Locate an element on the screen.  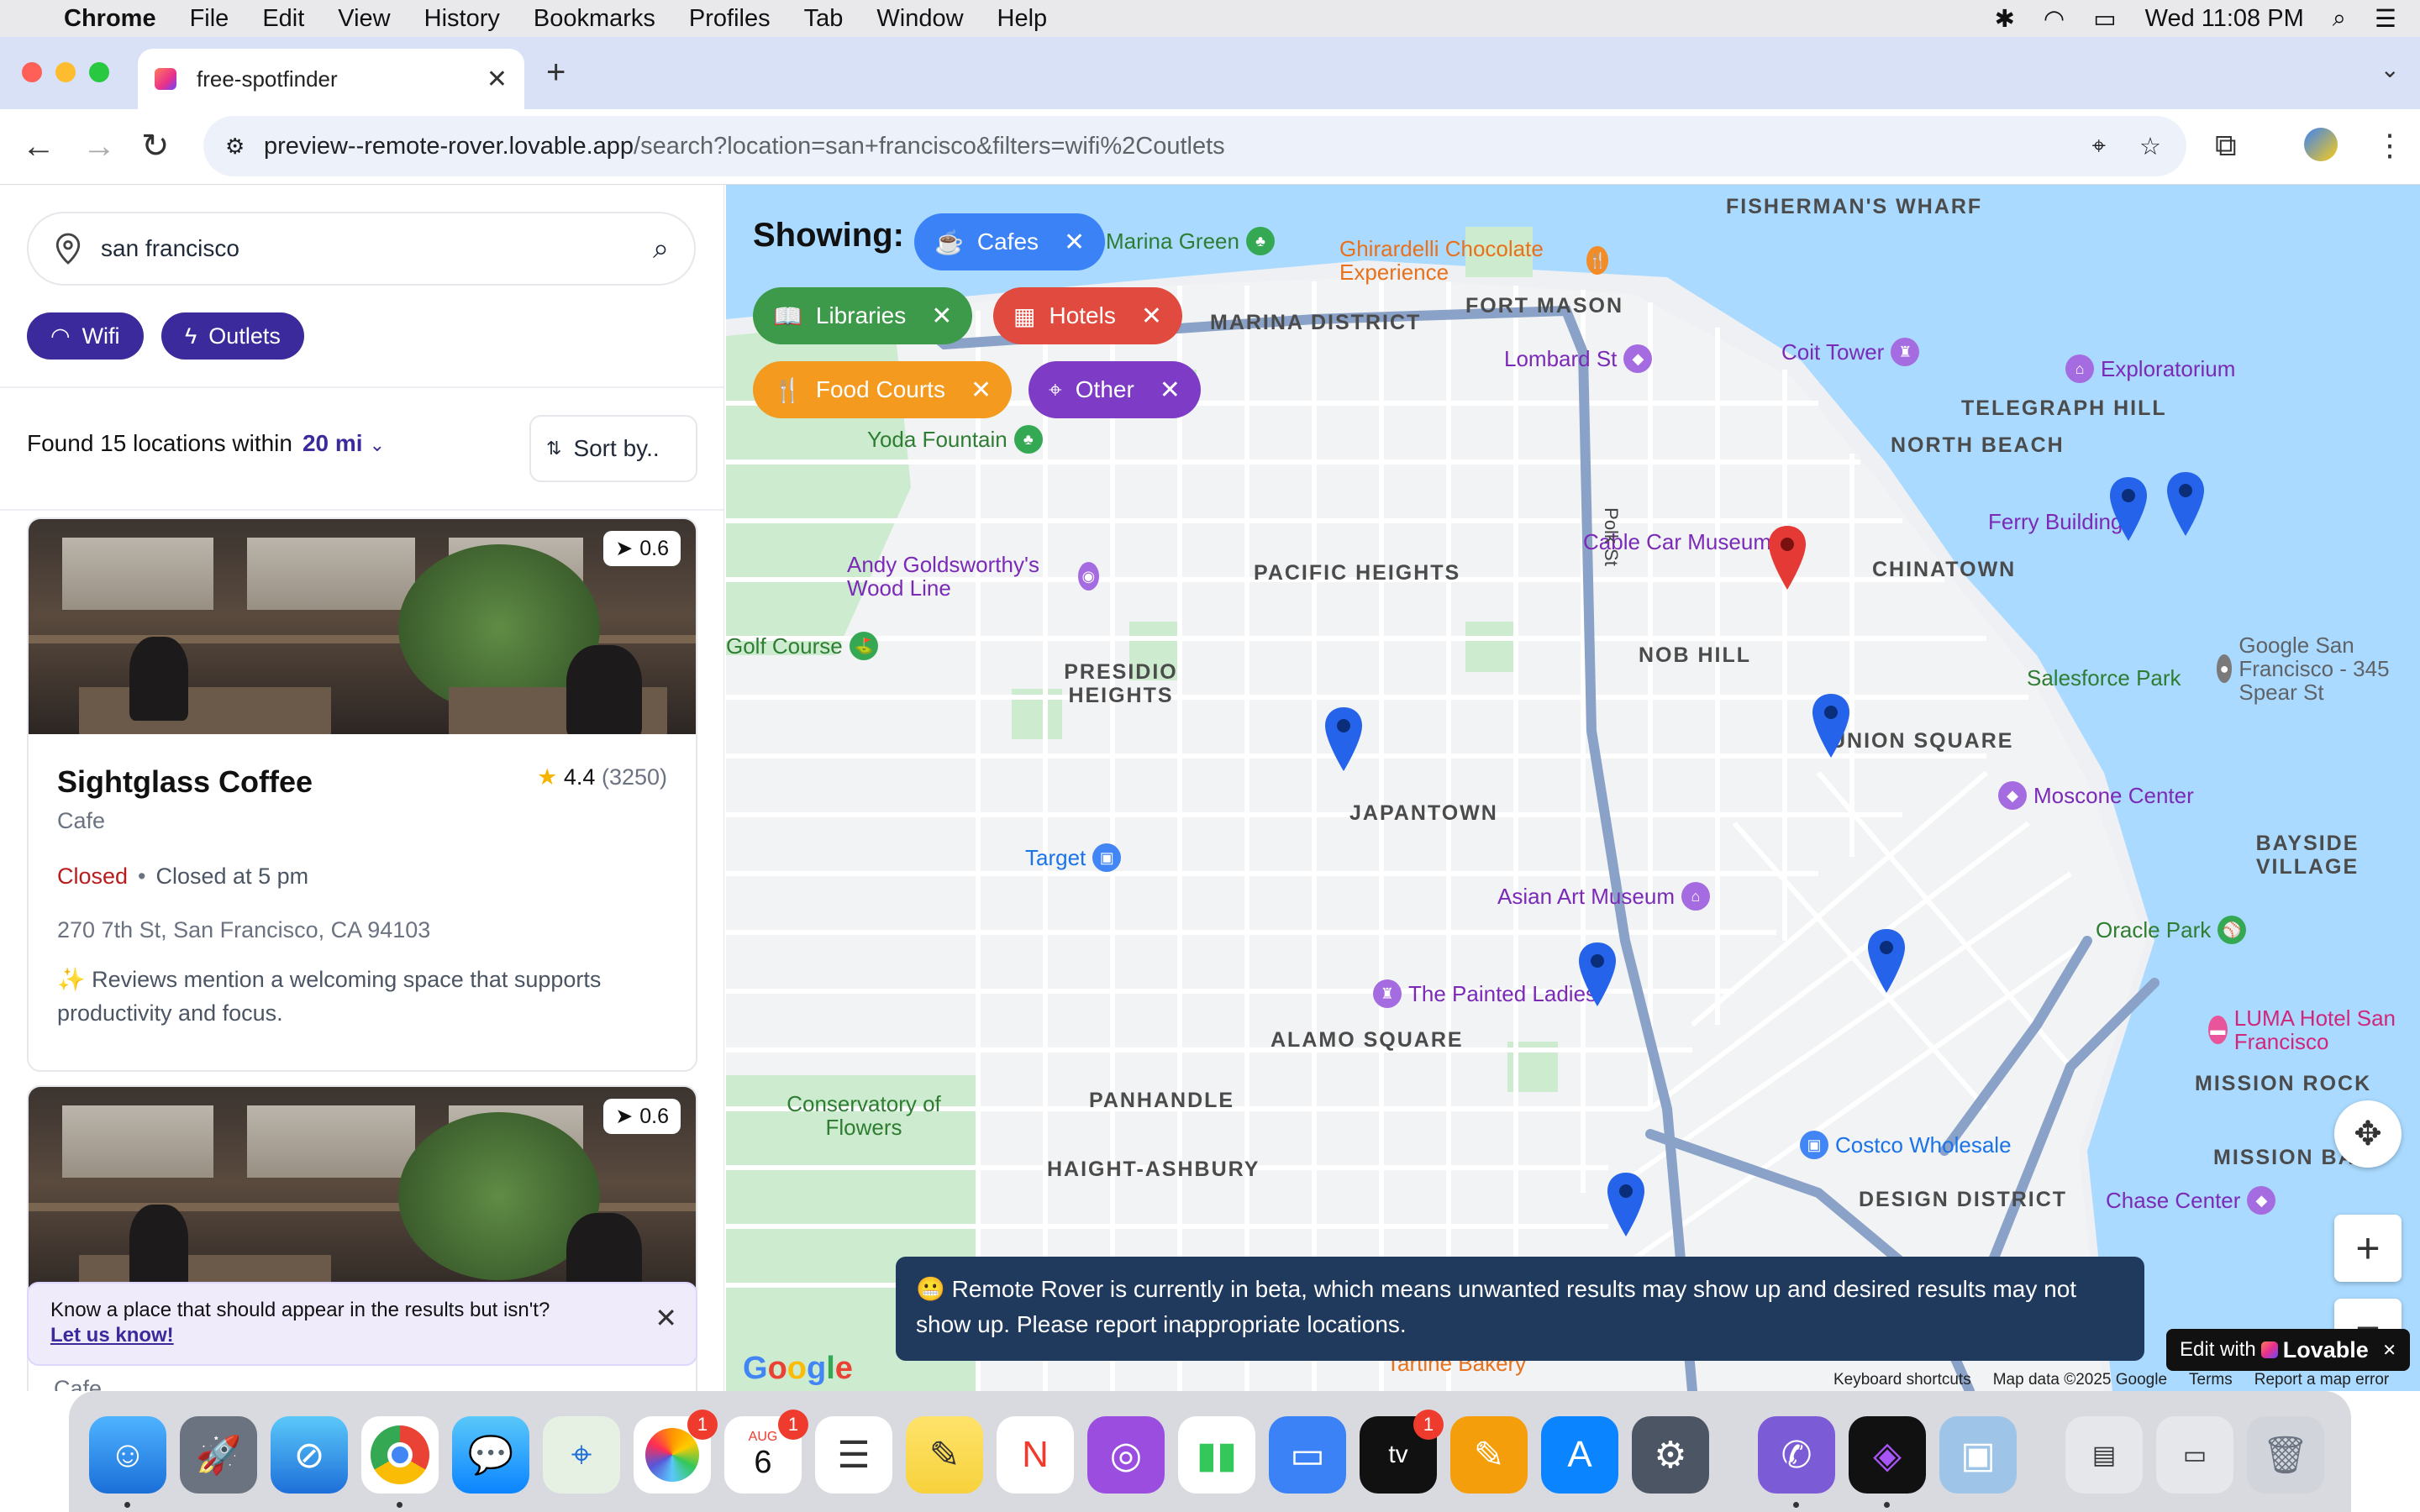
radius-dropdown: 20 mi is located at coordinates (332, 443).